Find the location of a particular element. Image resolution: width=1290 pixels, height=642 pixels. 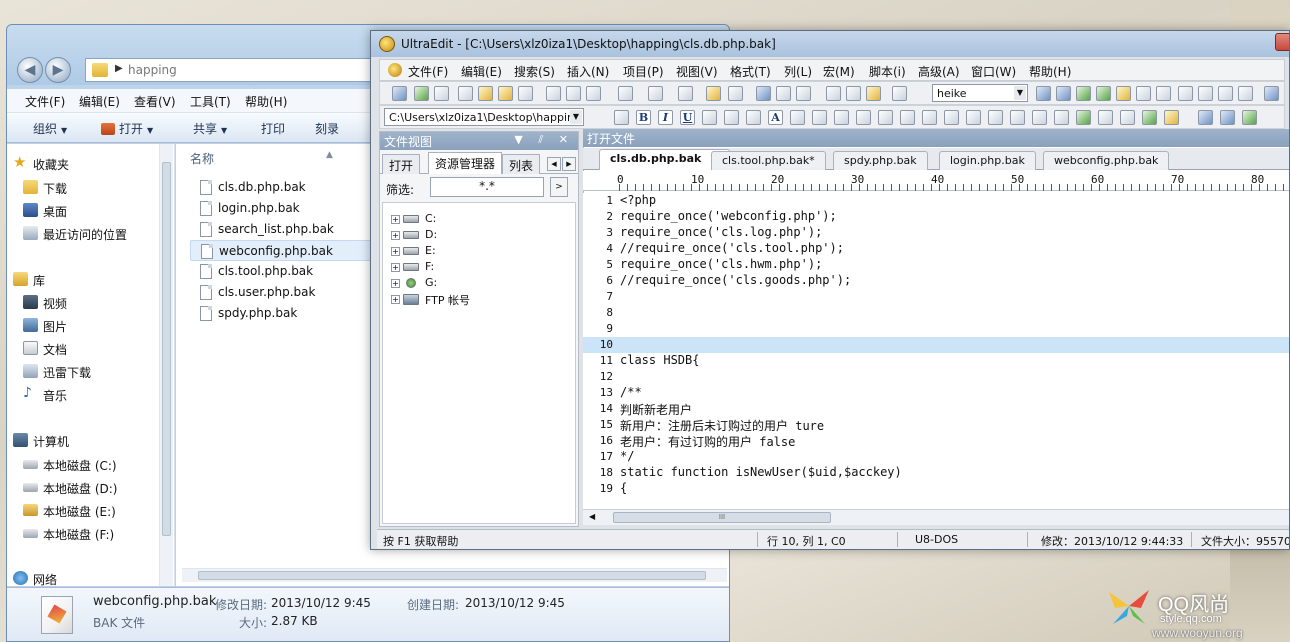

menu-insert: 插入(N) is located at coordinates (588, 71).